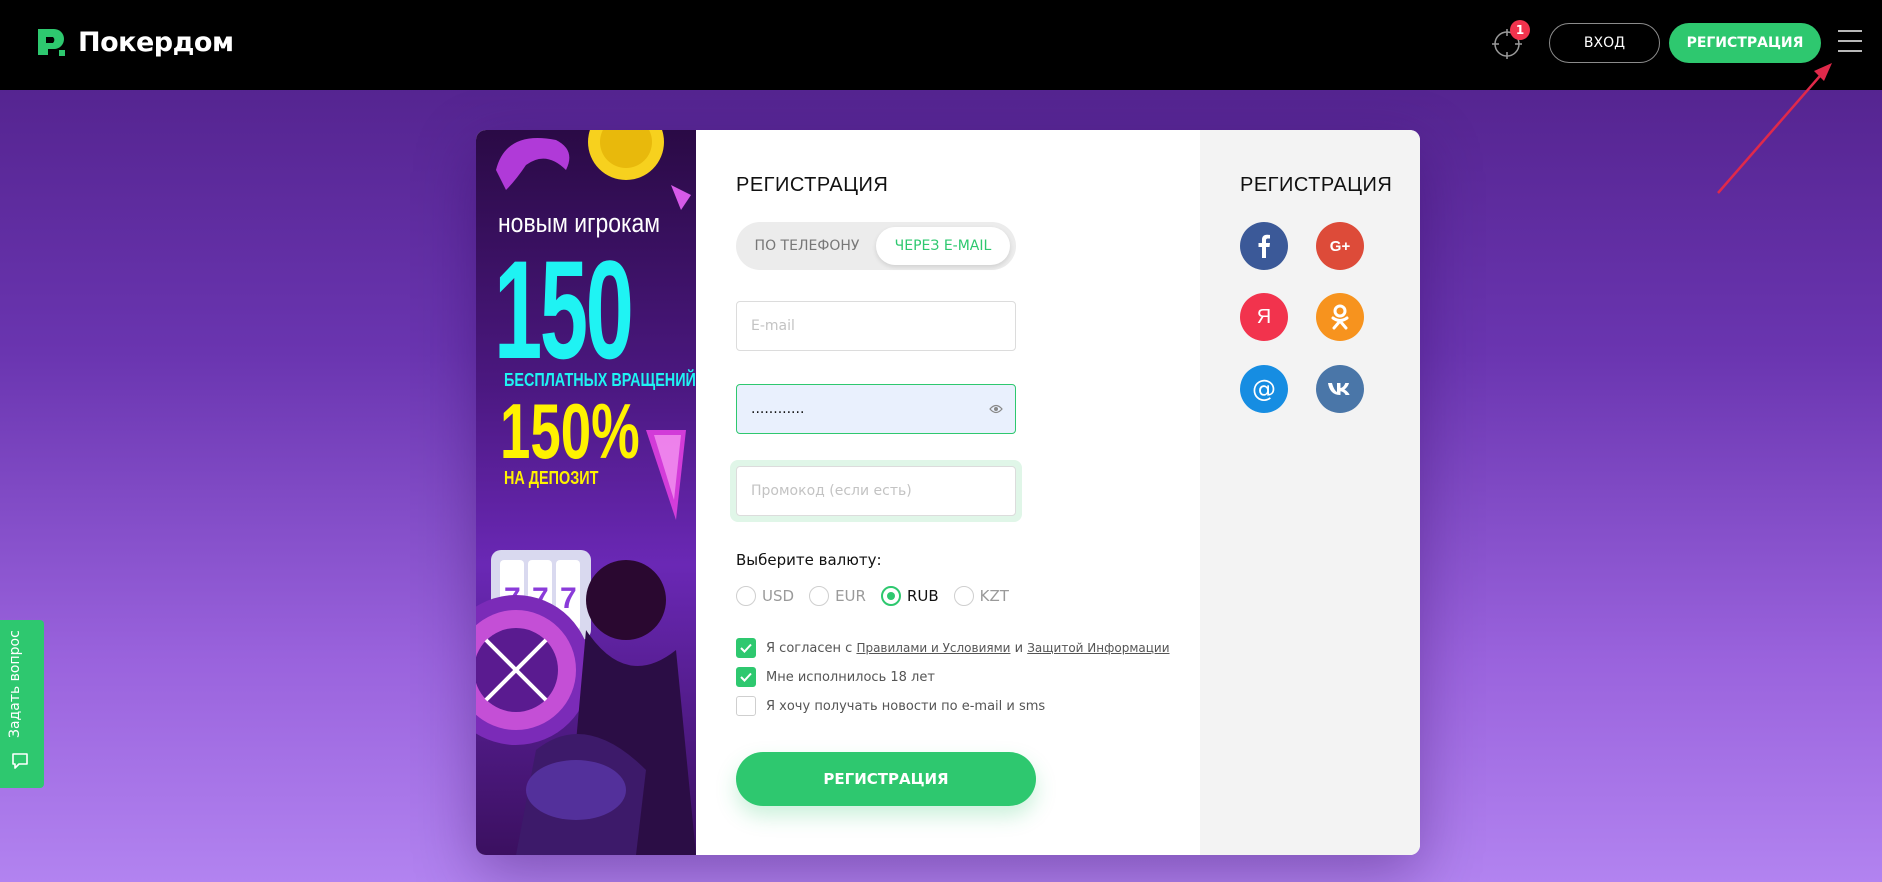 This screenshot has height=882, width=1882. Describe the element at coordinates (933, 648) in the screenshot. I see `rules-link: Правилами и Условиями` at that location.